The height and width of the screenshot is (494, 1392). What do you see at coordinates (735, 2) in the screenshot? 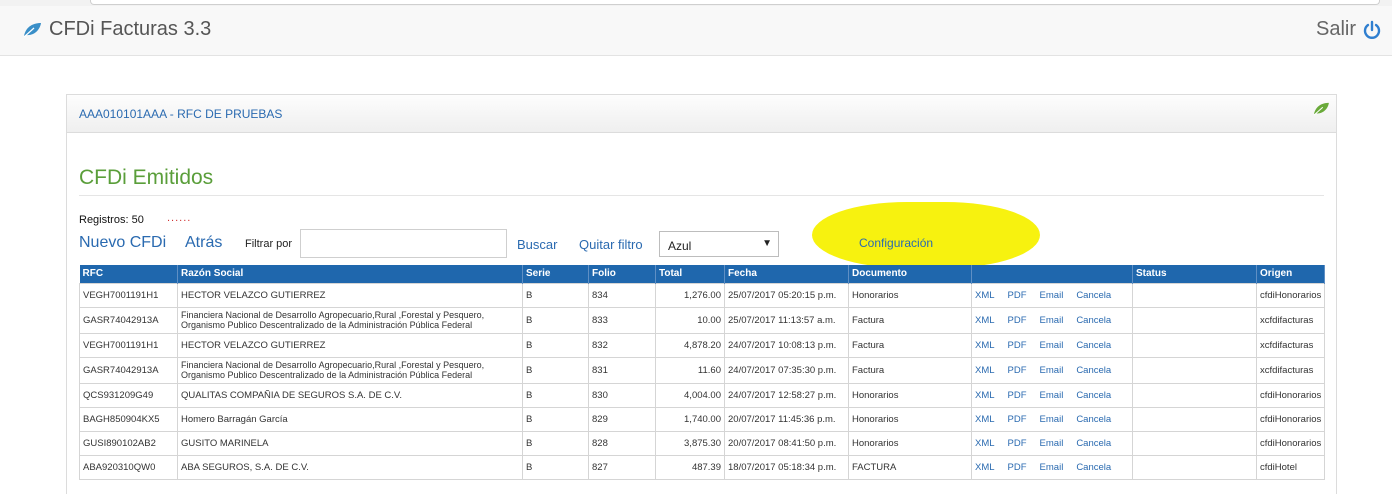
I see `address-bar` at bounding box center [735, 2].